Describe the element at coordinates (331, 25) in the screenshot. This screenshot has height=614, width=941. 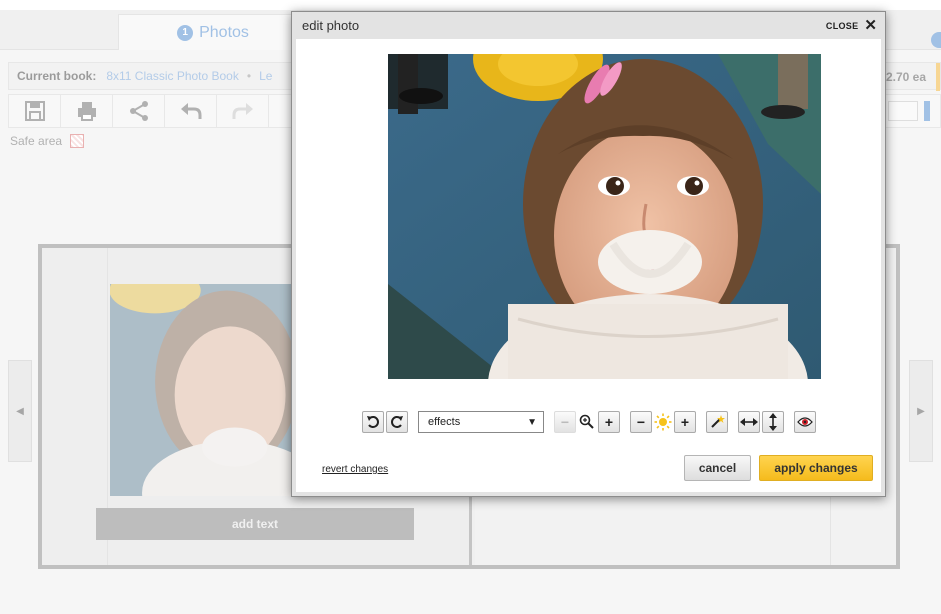
I see `dialog-title: edit photo` at that location.